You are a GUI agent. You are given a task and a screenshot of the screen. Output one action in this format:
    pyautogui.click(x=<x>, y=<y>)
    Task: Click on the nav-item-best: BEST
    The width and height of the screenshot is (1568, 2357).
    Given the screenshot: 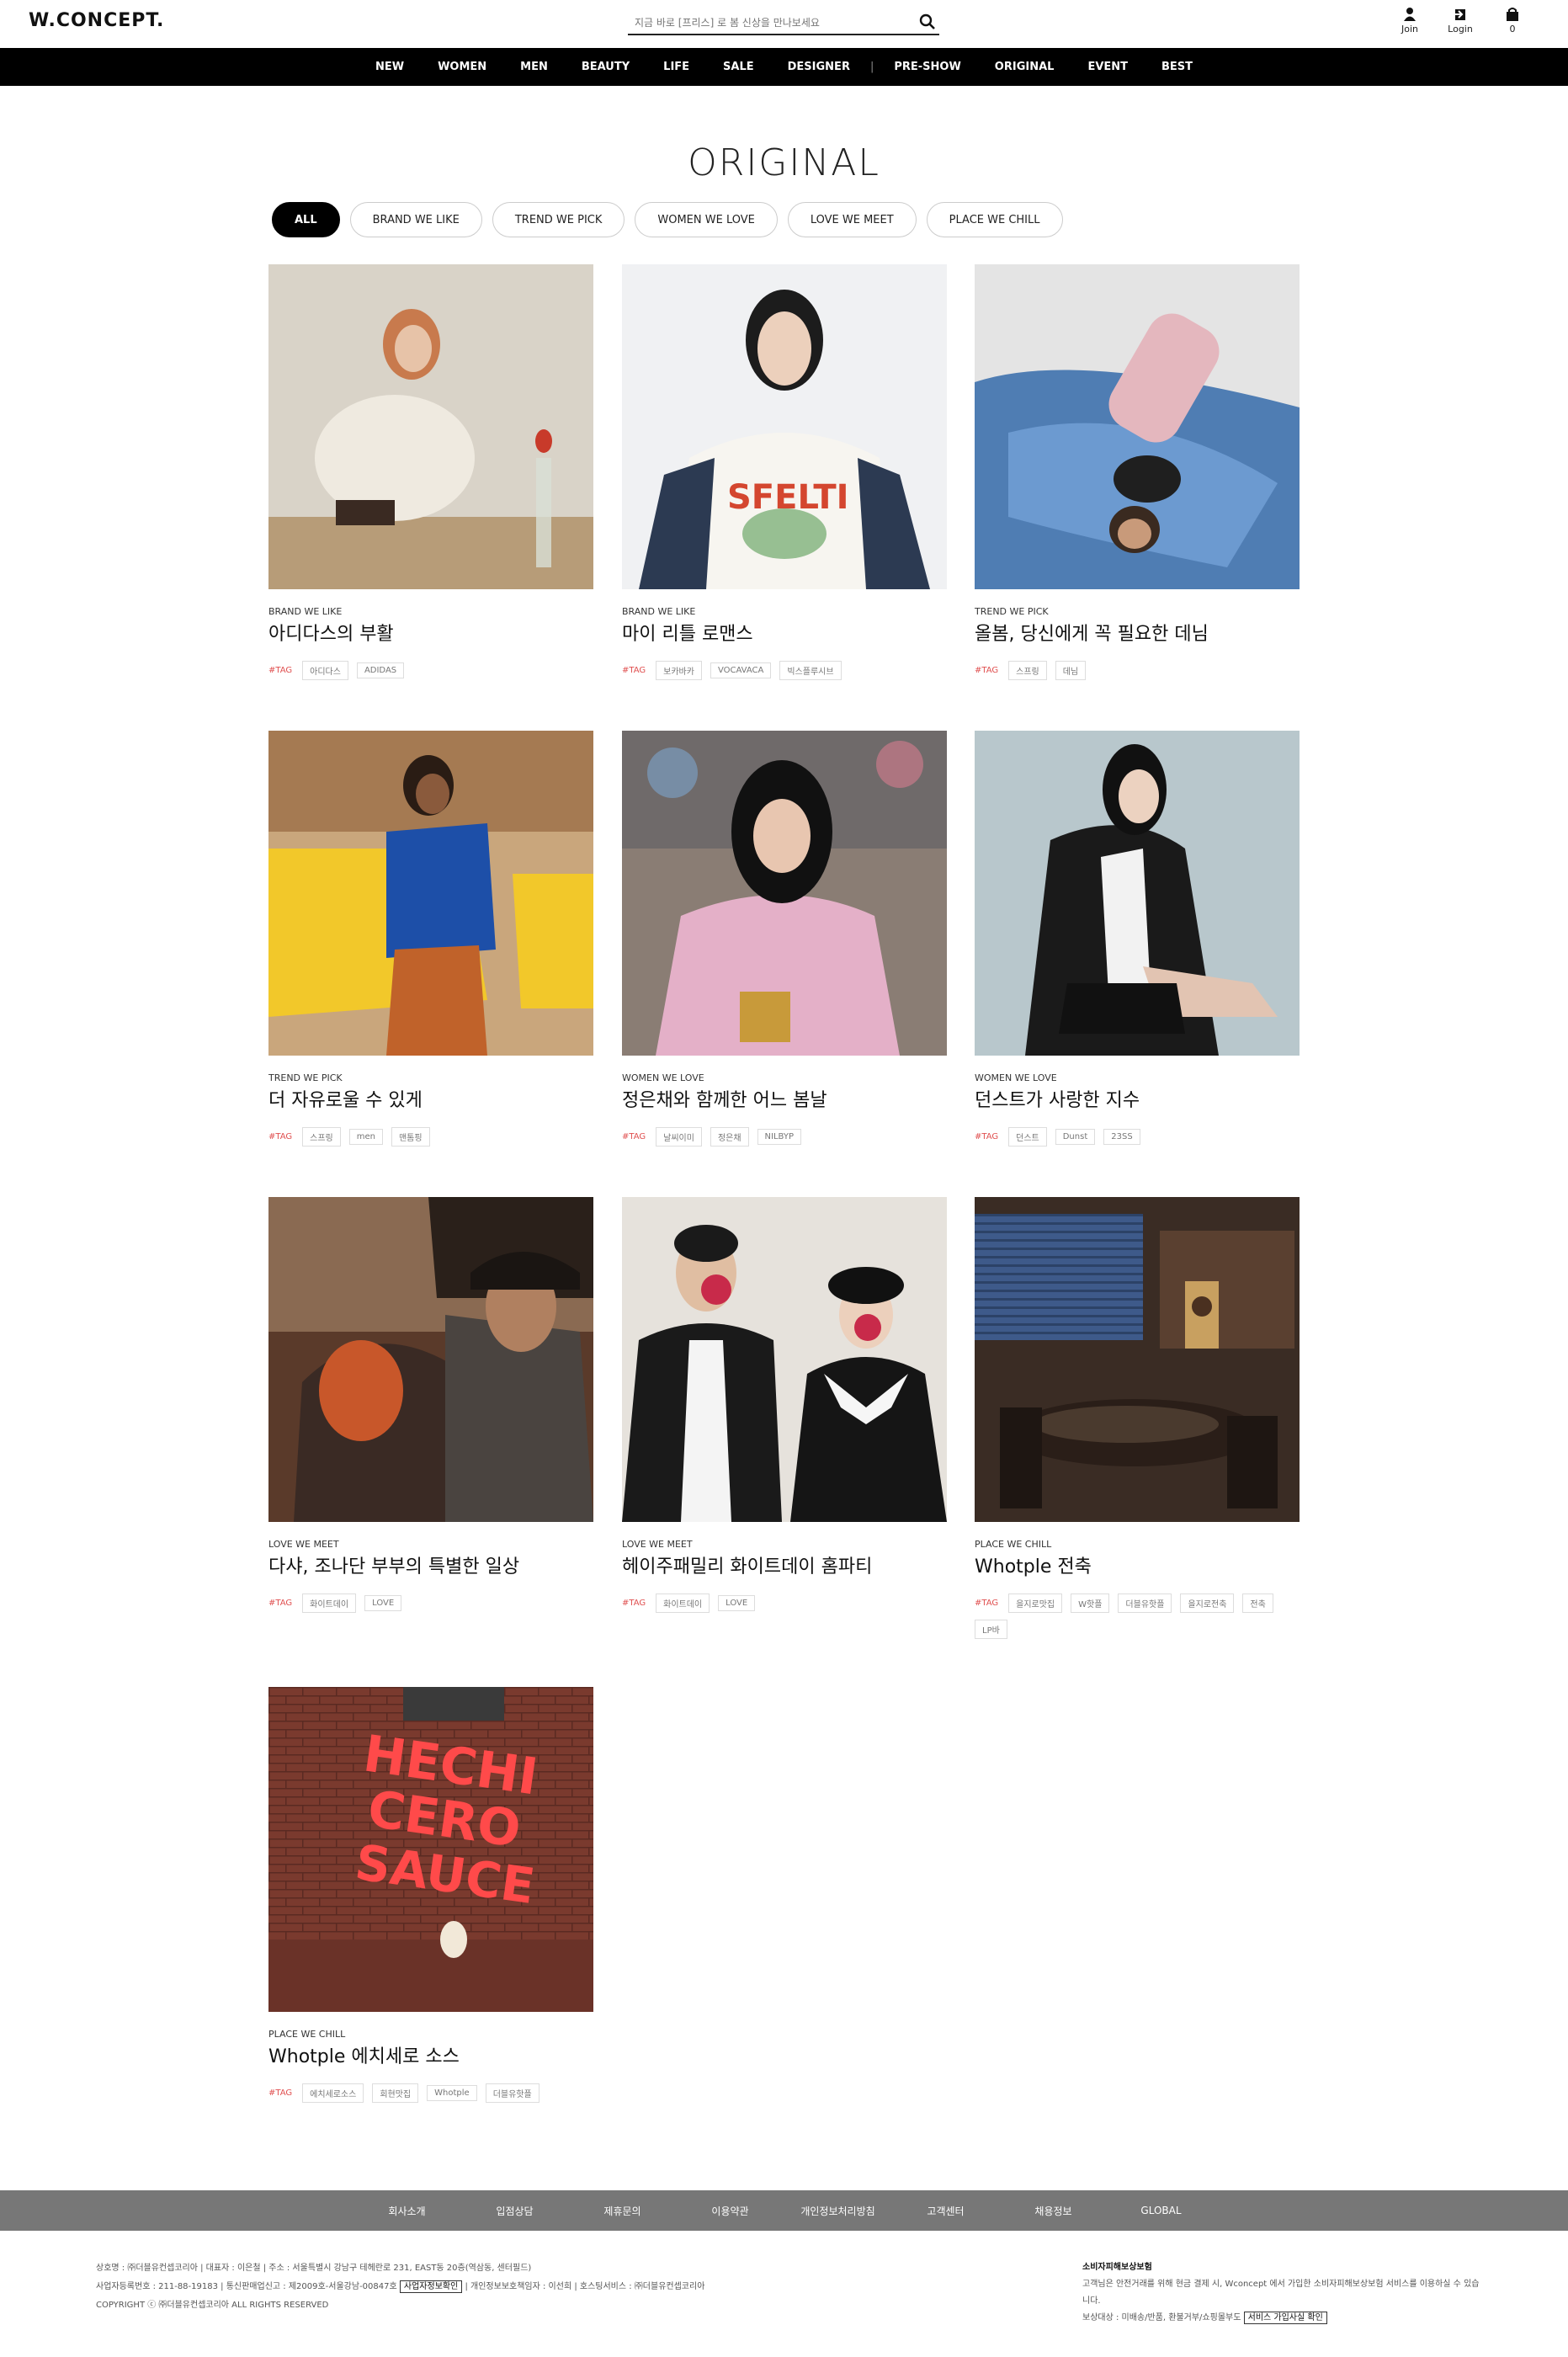 What is the action you would take?
    pyautogui.click(x=1177, y=67)
    